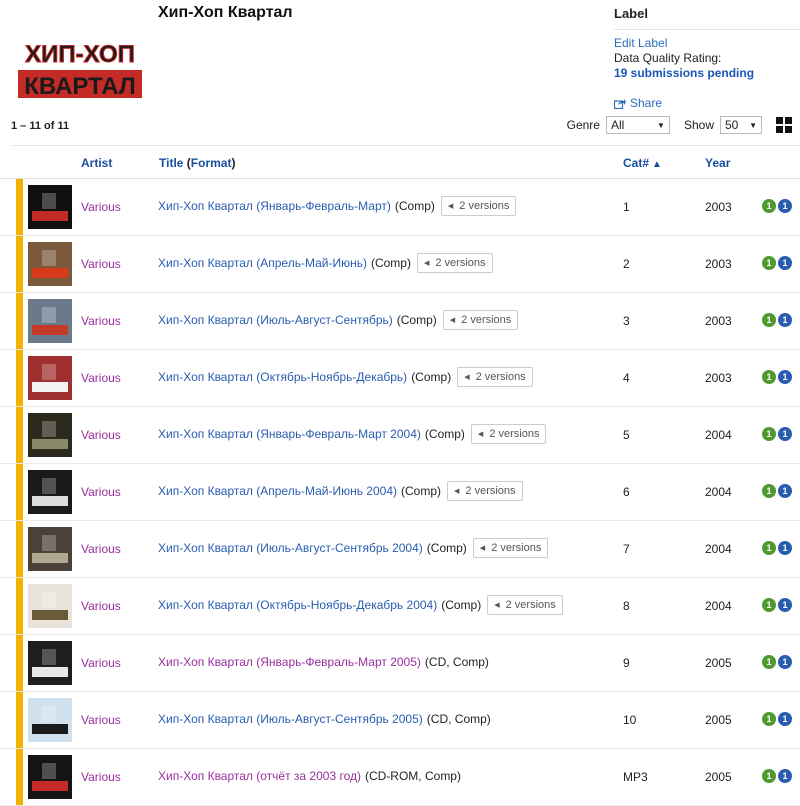 The image size is (800, 806). What do you see at coordinates (262, 263) in the screenshot?
I see `release-title-link: Хип-Хоп Квартал (Апрель-Май-Июнь)` at bounding box center [262, 263].